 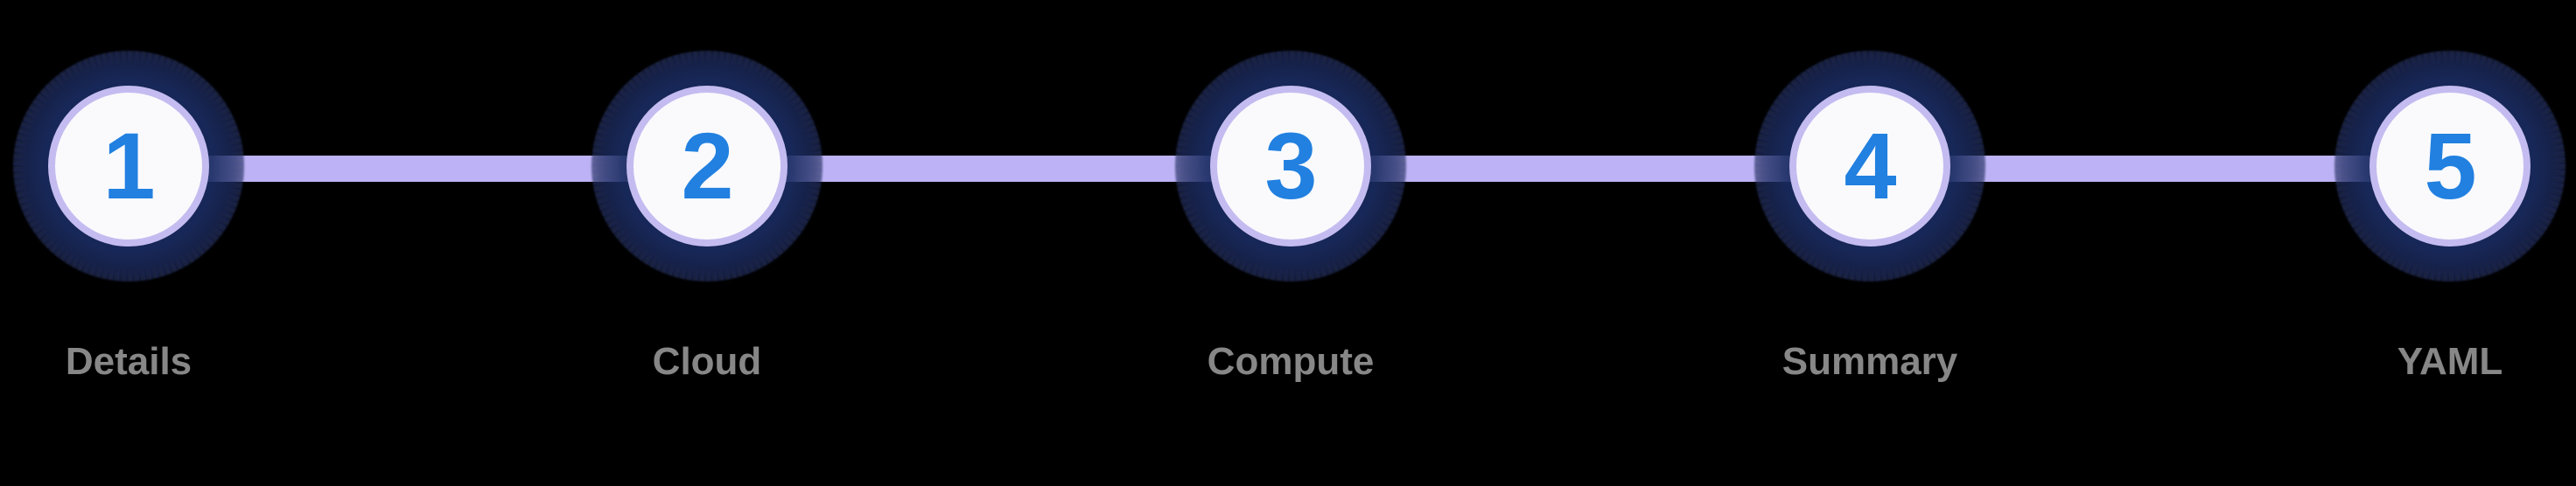 I want to click on stepper-step-compute: 3 Compute, so click(x=1290, y=243).